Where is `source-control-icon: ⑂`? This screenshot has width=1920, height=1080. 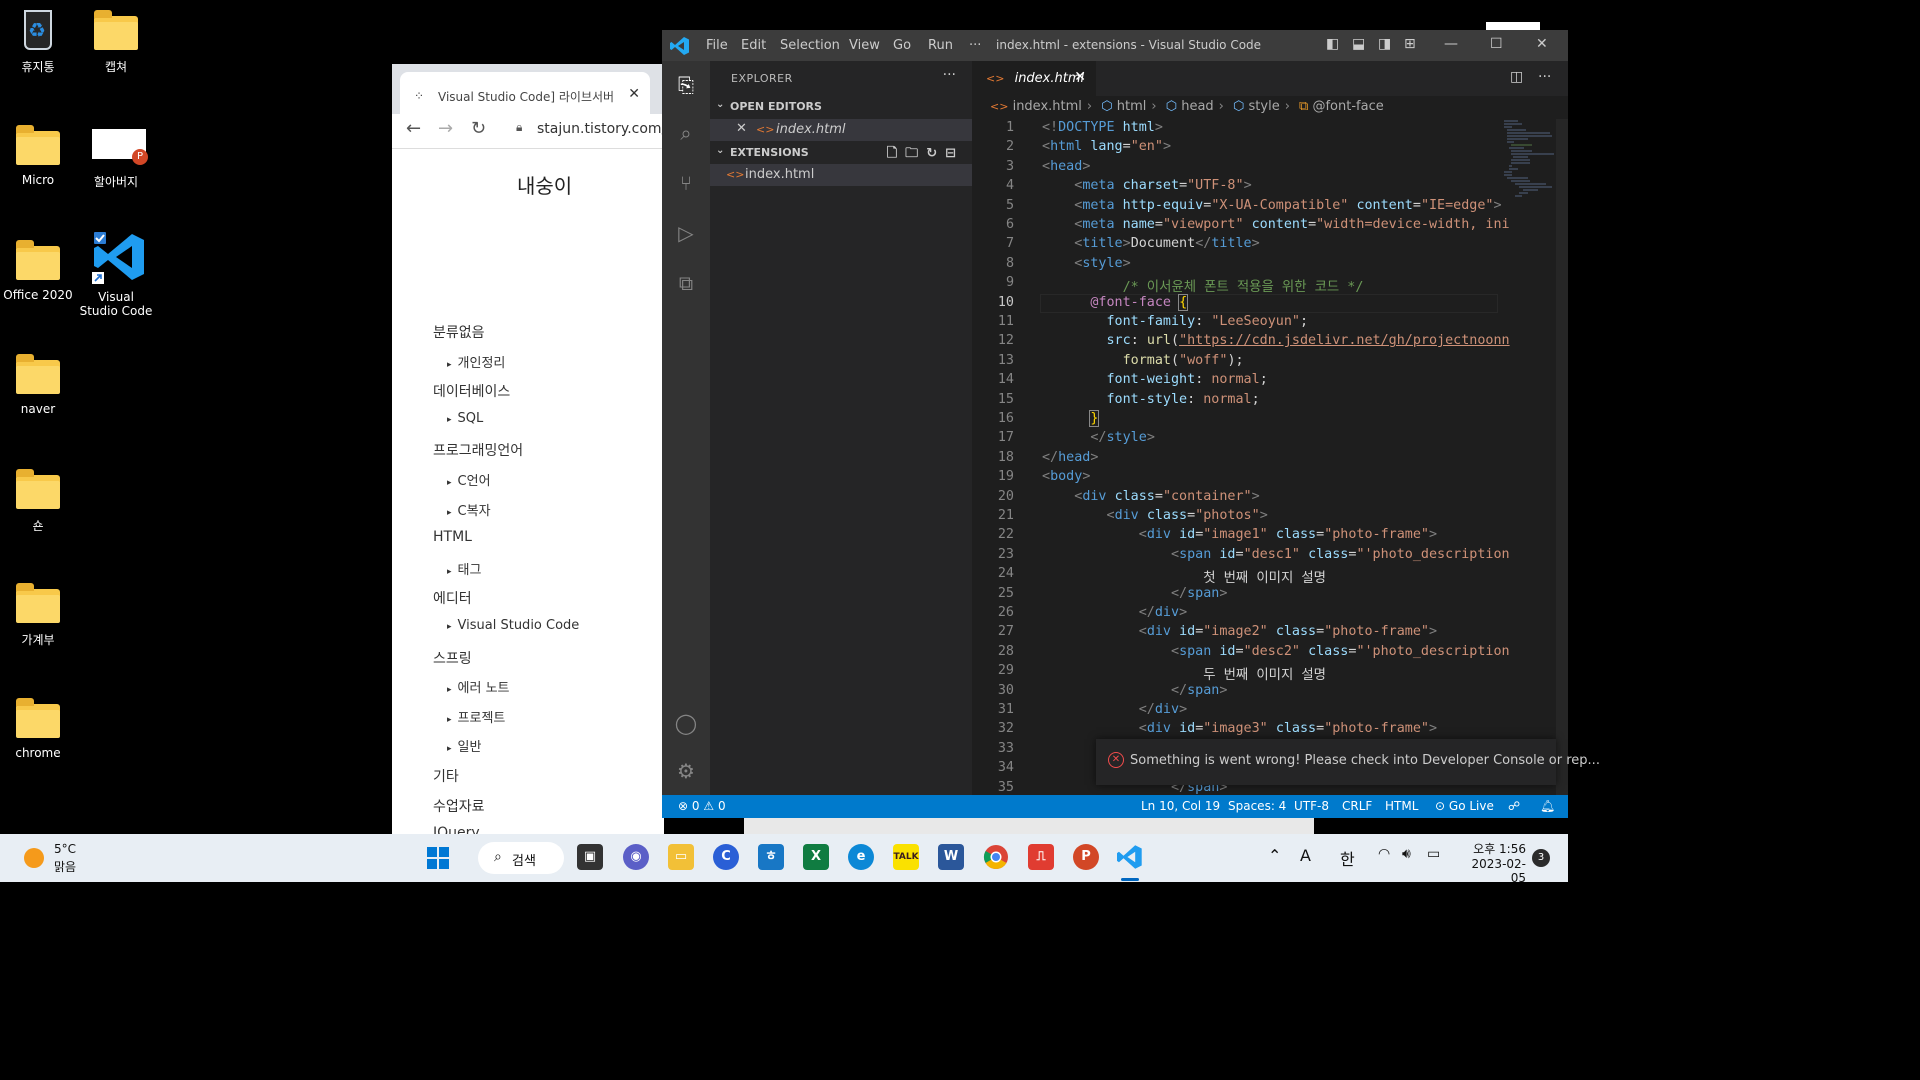 source-control-icon: ⑂ is located at coordinates (686, 183).